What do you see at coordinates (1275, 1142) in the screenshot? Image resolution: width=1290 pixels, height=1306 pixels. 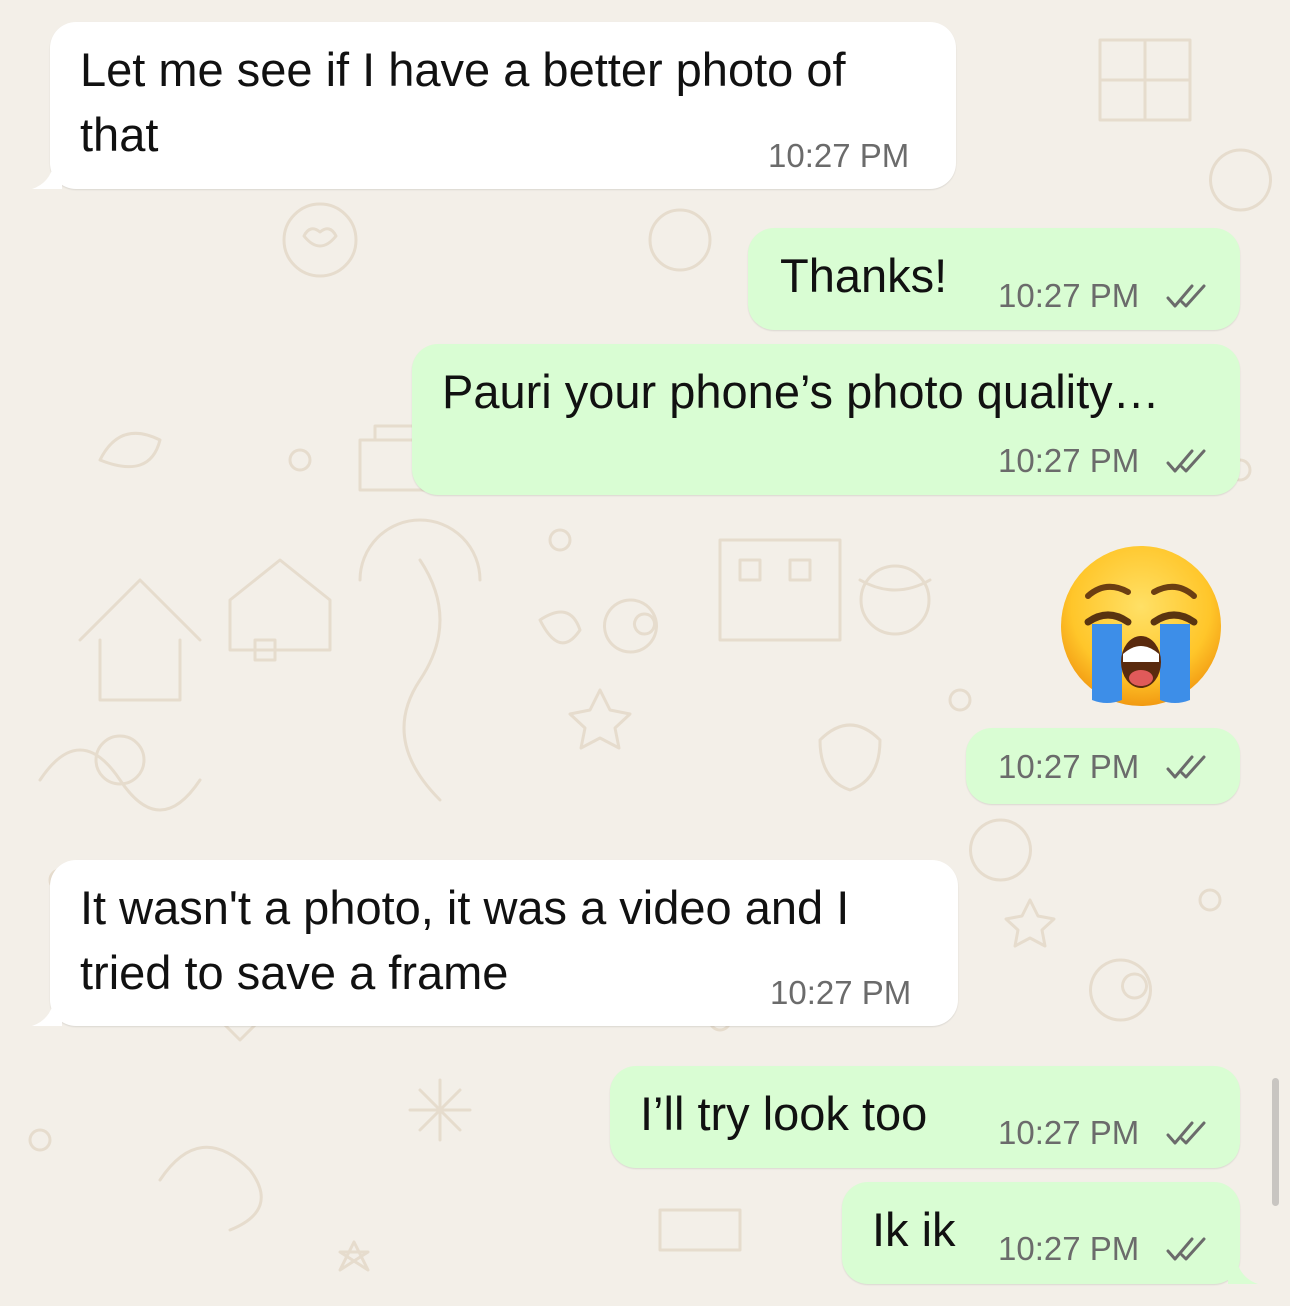 I see `scrollbar` at bounding box center [1275, 1142].